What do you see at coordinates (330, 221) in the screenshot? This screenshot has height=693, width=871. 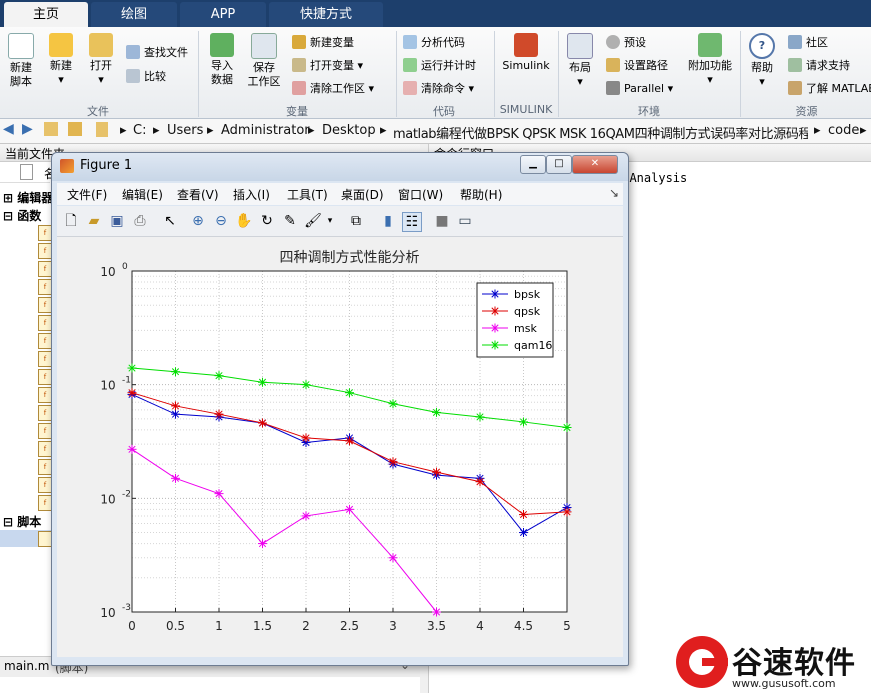 I see `chevron-down-icon: ▾` at bounding box center [330, 221].